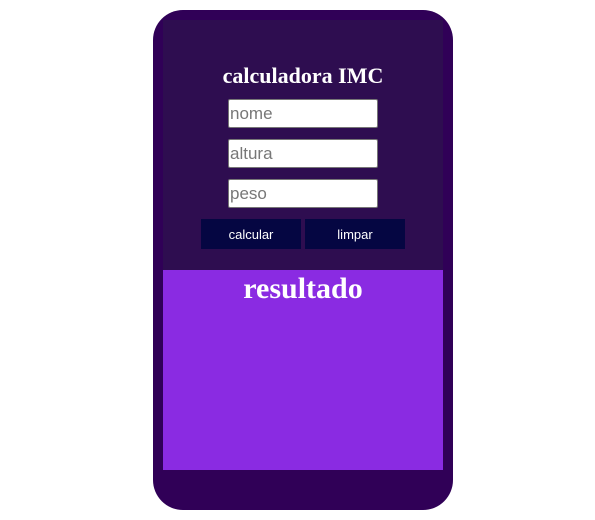  I want to click on weight-input, so click(303, 193).